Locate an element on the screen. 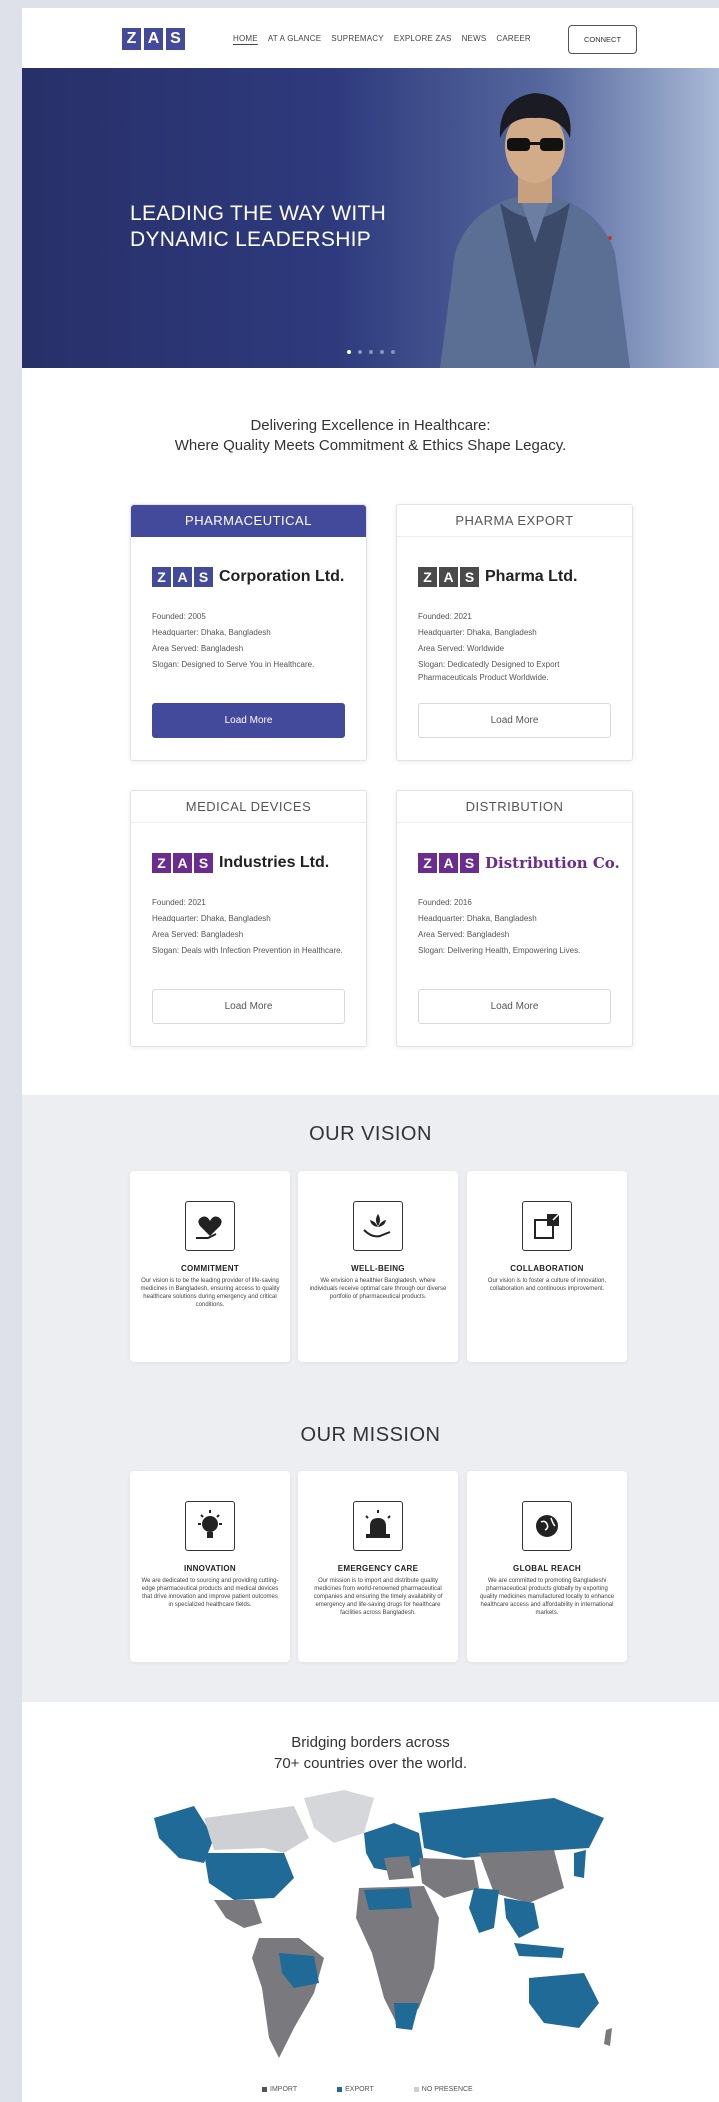 The height and width of the screenshot is (2102, 719). map-title-line: Bridging borders across is located at coordinates (370, 1742).